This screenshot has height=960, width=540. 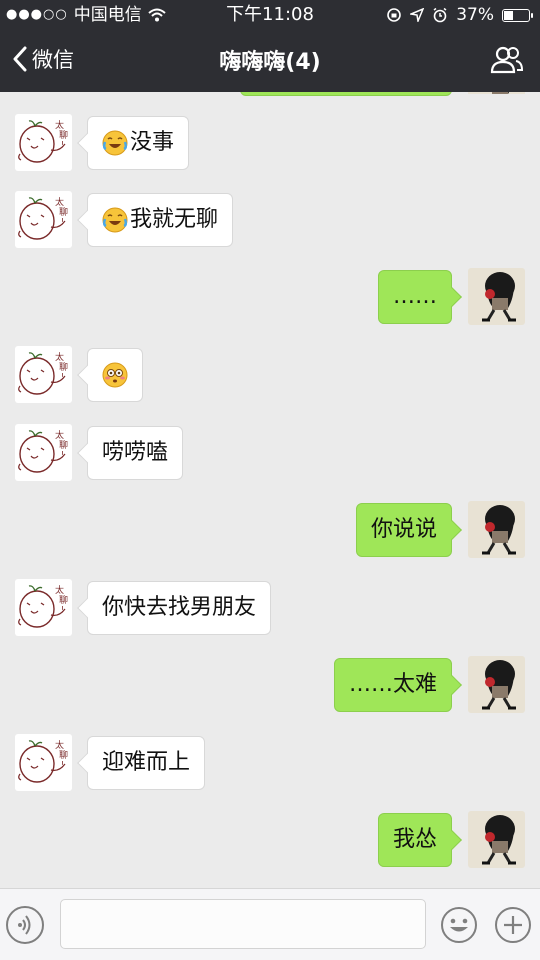 What do you see at coordinates (152, 142) in the screenshot?
I see `message-text: 没事` at bounding box center [152, 142].